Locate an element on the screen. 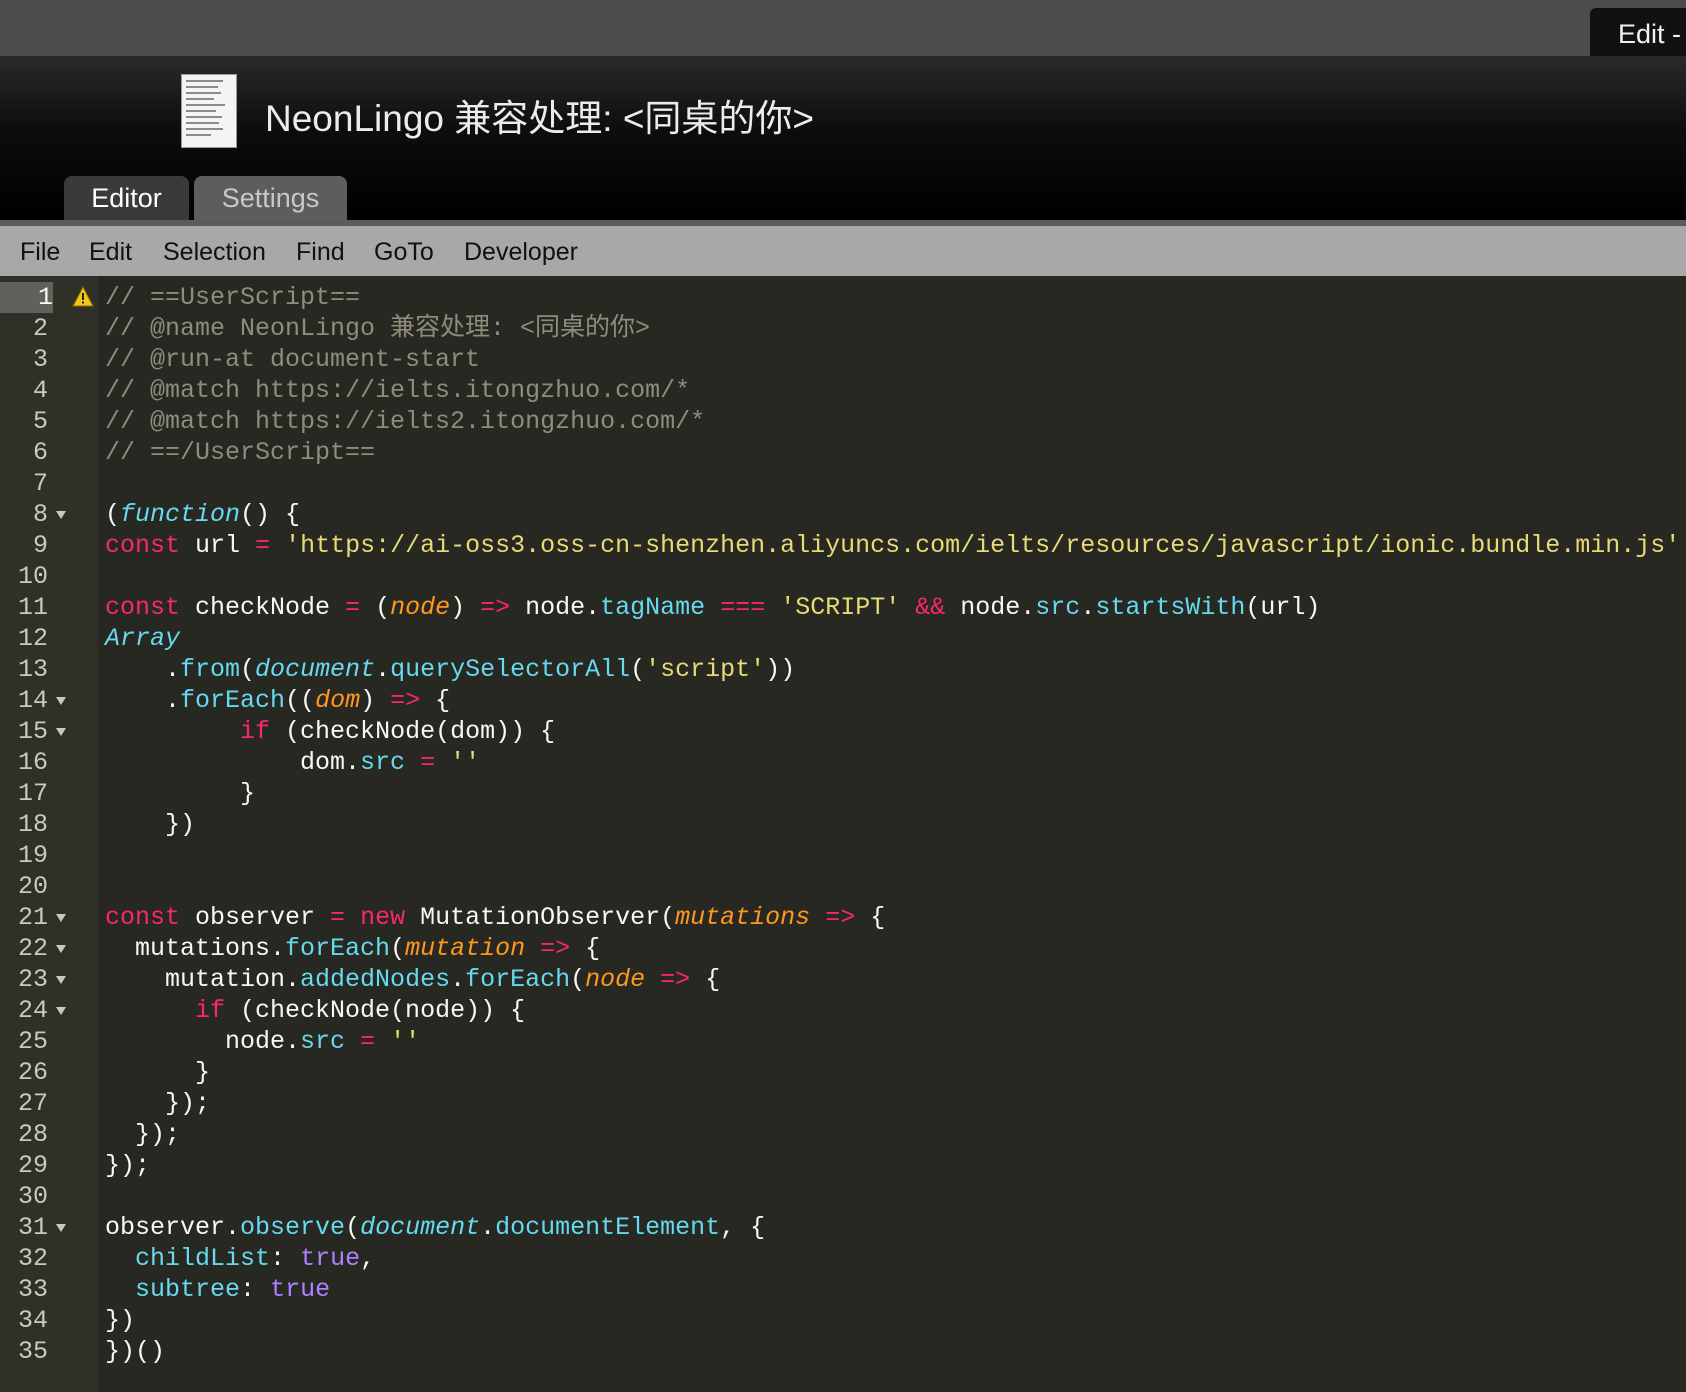  code-line: 1 // ==UserScript== is located at coordinates (843, 297).